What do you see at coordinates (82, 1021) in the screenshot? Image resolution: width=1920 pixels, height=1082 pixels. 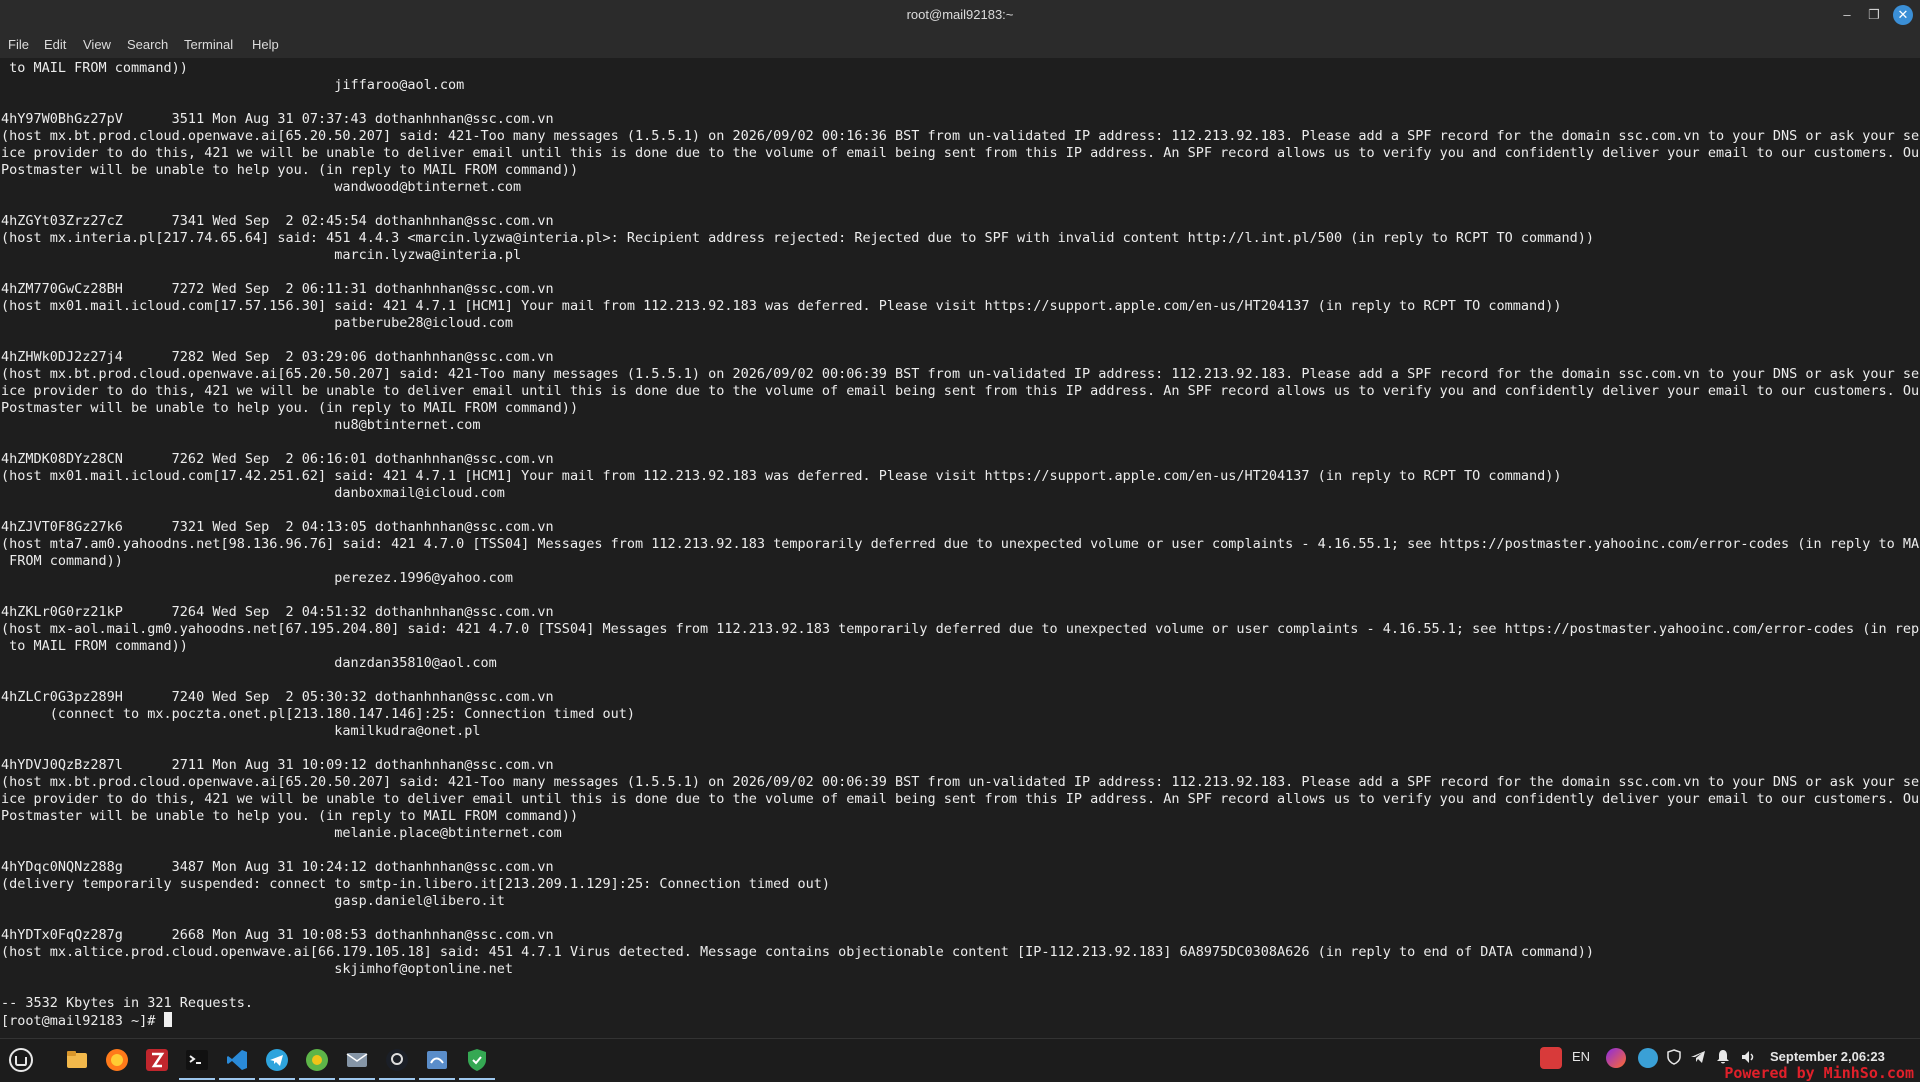 I see `shell-prompt: [root@mail92183 ~]#` at bounding box center [82, 1021].